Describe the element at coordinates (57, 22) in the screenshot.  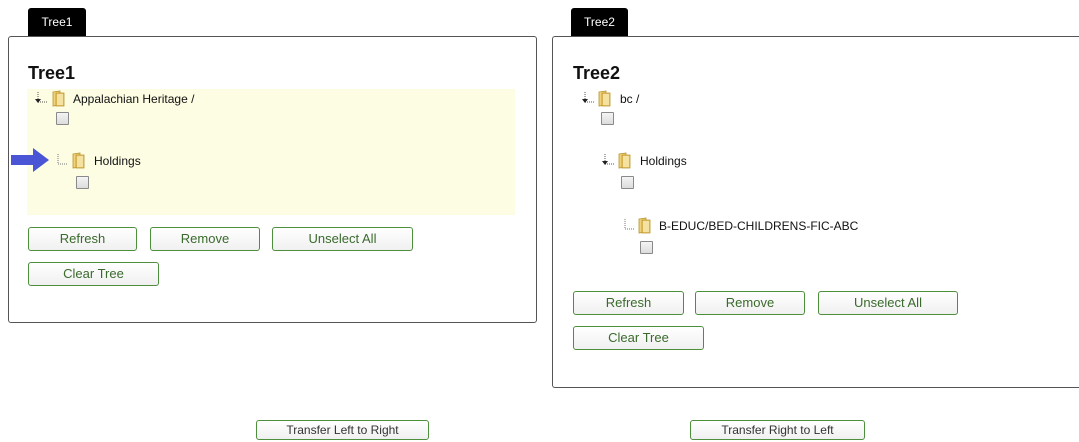
I see `tab-tree1: Tree1` at that location.